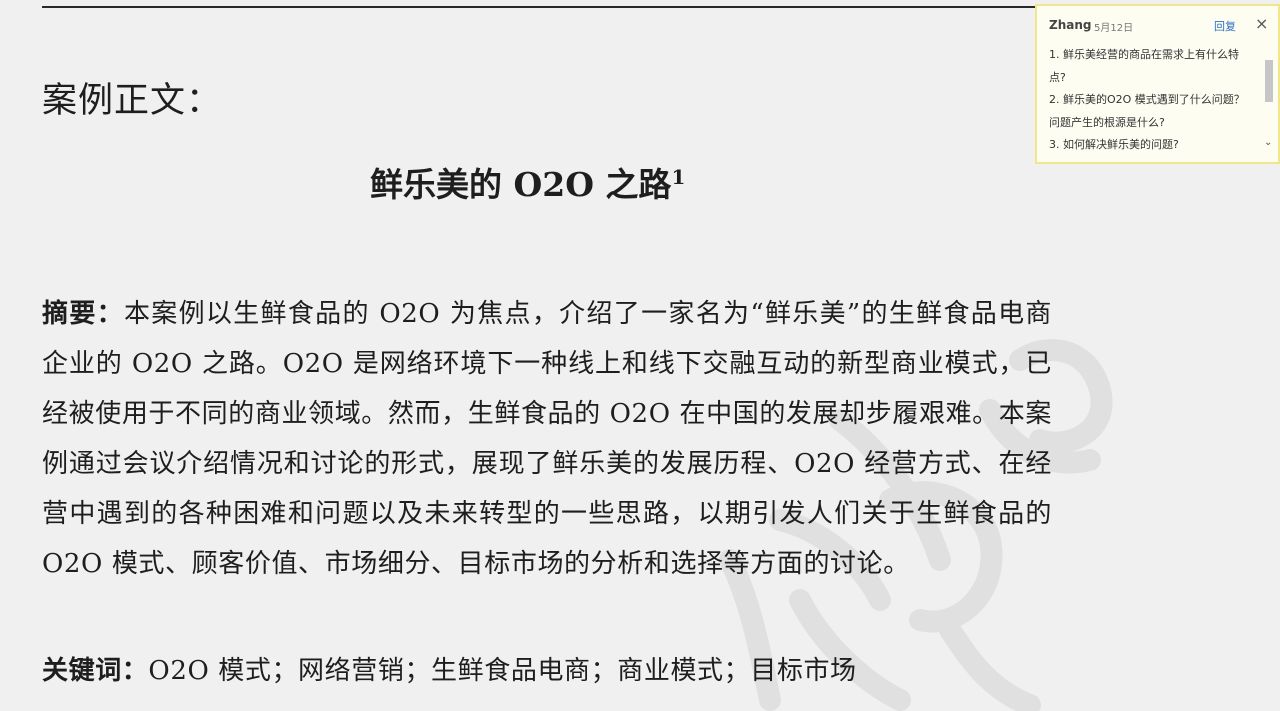  I want to click on comment-scrollbar: ⌄, so click(1269, 106).